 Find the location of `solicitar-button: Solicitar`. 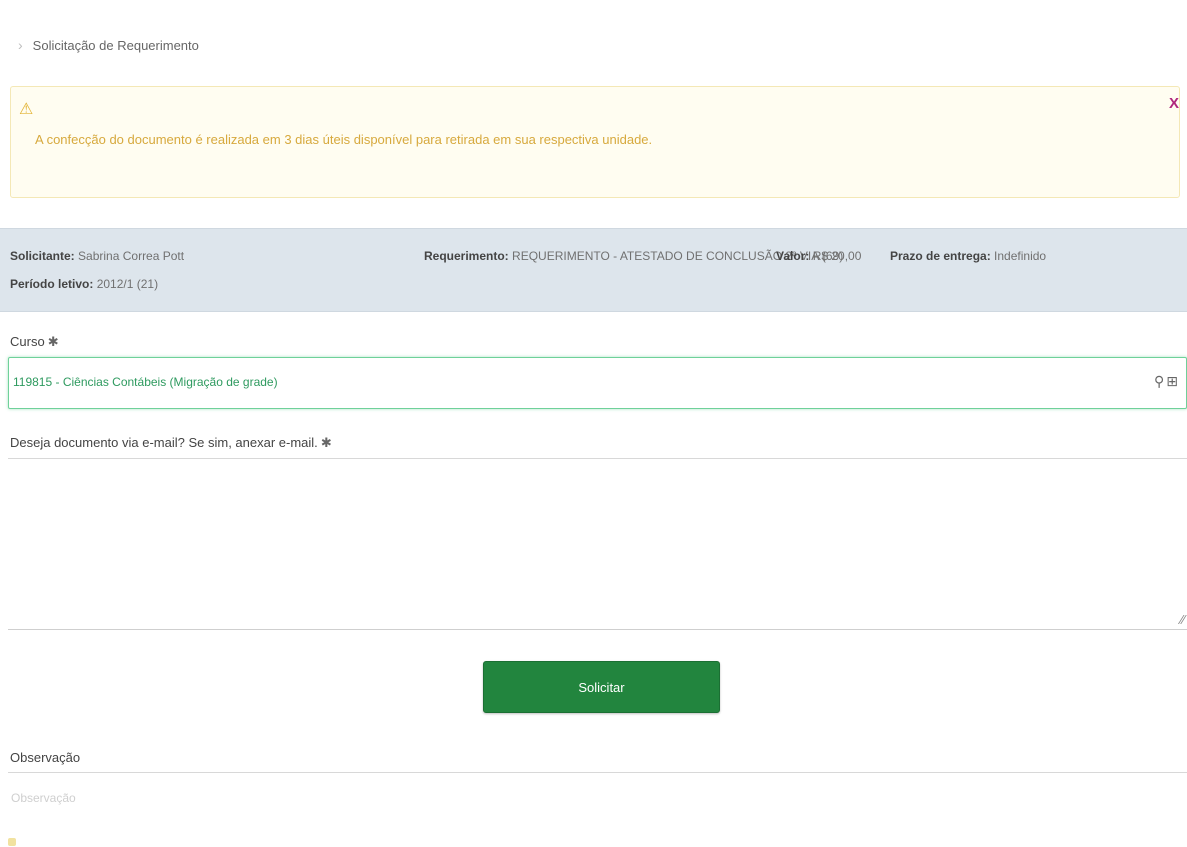

solicitar-button: Solicitar is located at coordinates (601, 687).